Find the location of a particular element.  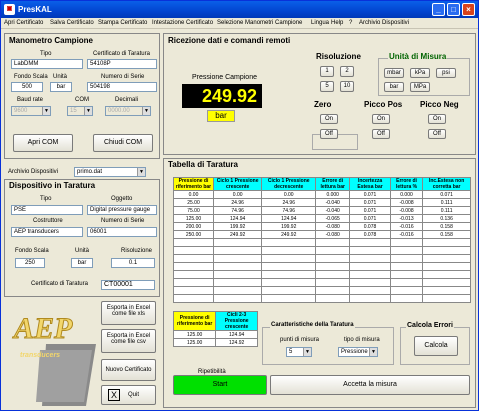

ris-10-button: 10 is located at coordinates (347, 86).